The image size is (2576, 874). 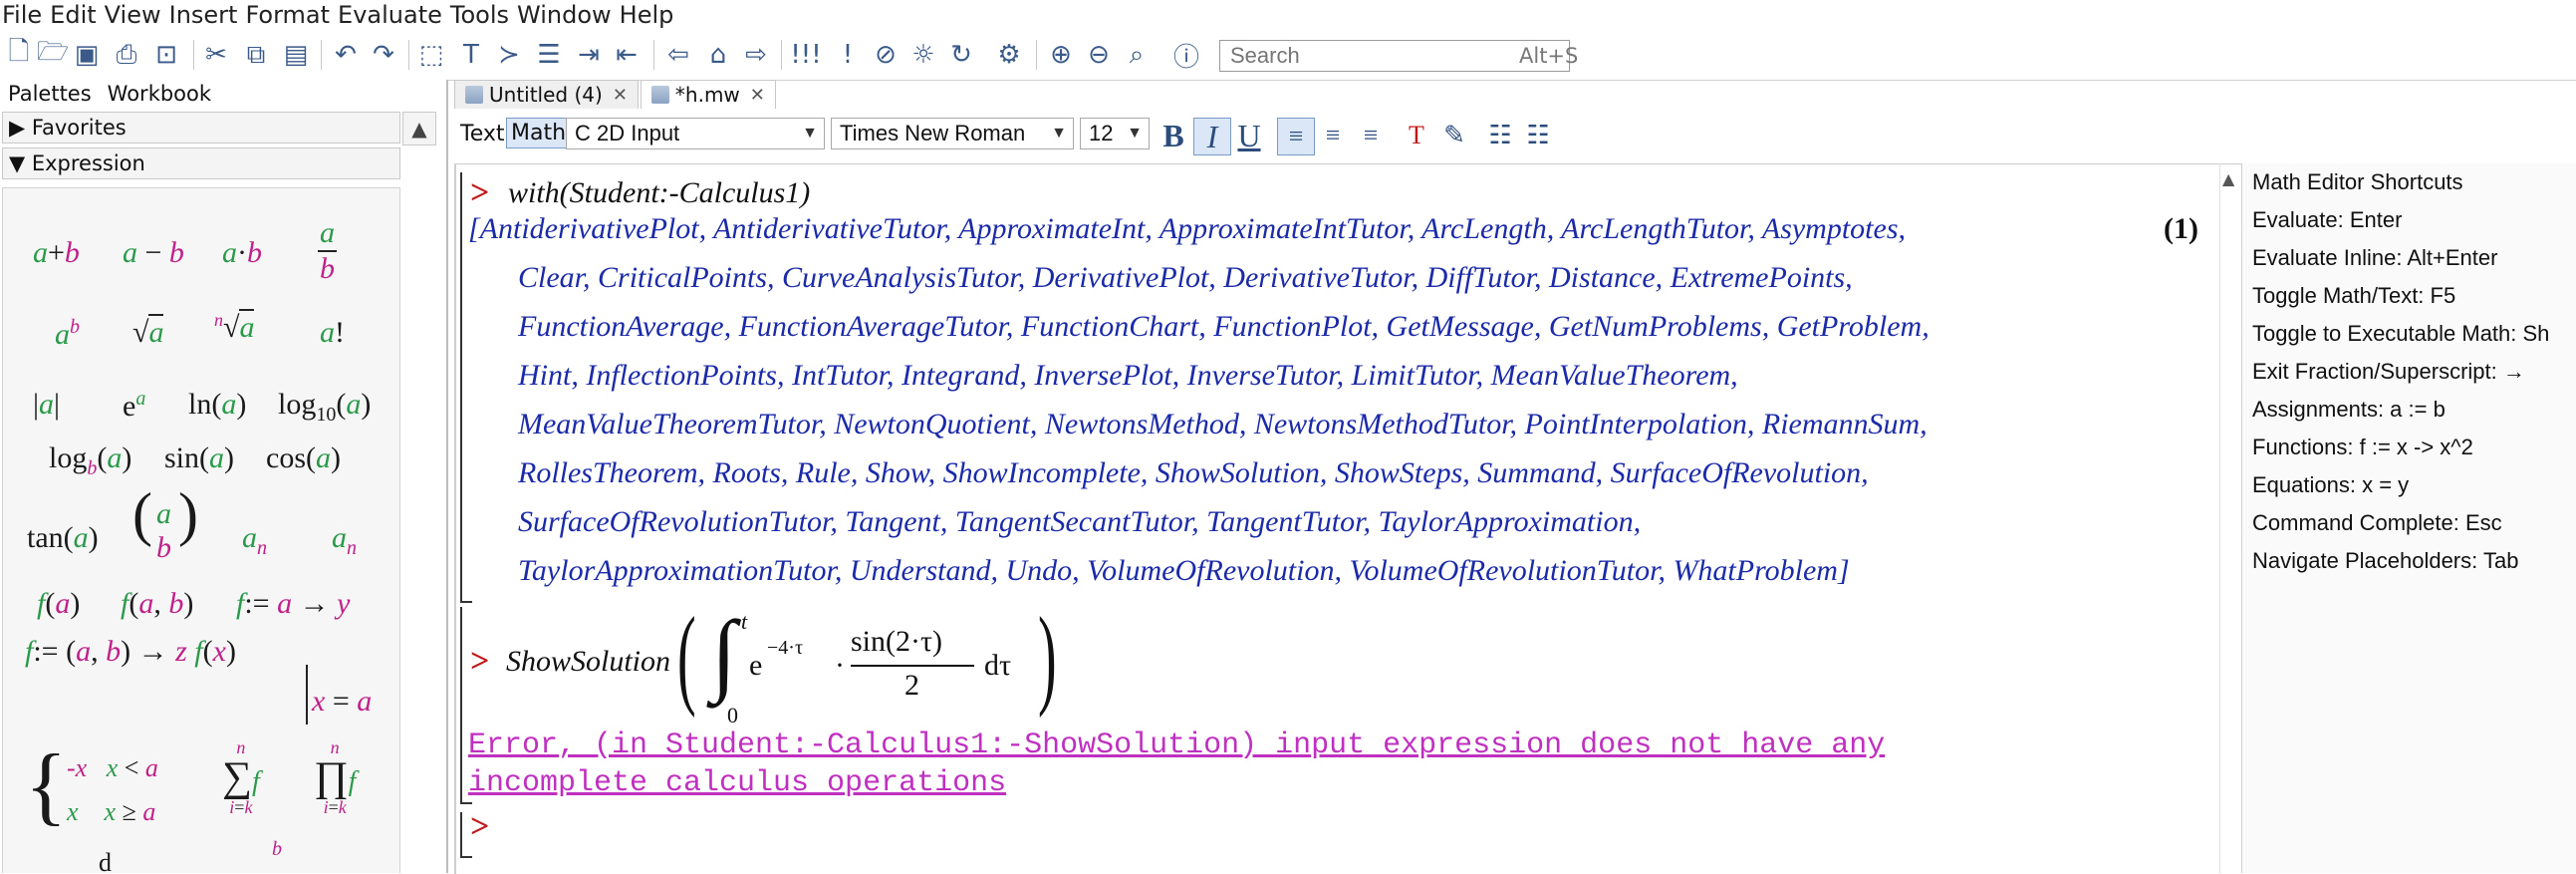 I want to click on numbered-list-icon: ☷, so click(x=1538, y=135).